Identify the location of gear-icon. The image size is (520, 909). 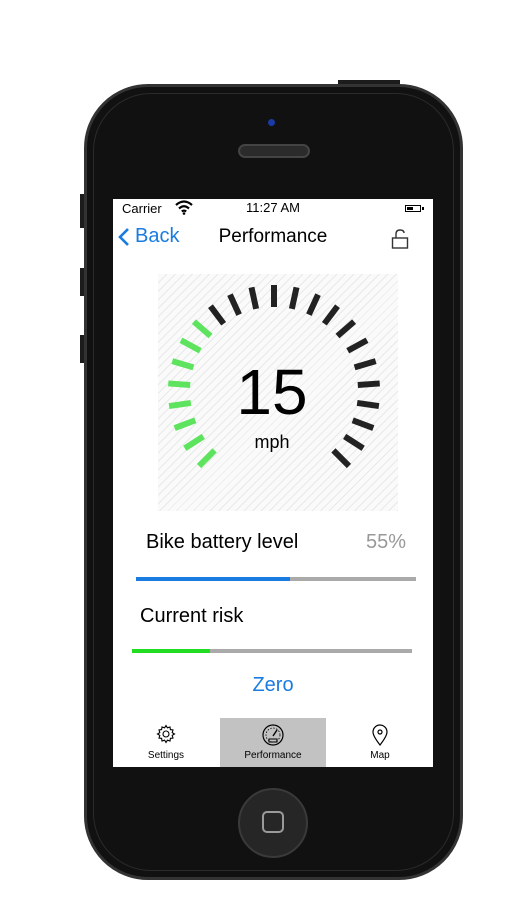
(166, 734).